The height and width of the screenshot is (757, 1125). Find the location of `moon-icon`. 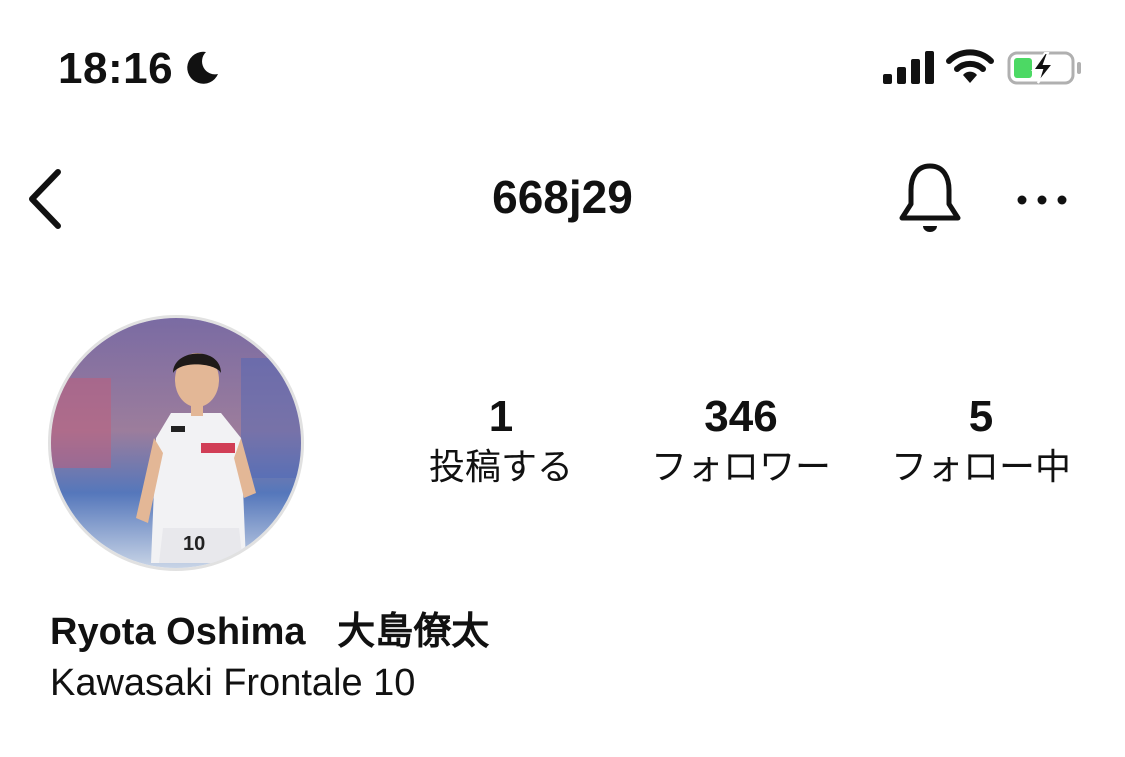

moon-icon is located at coordinates (202, 67).